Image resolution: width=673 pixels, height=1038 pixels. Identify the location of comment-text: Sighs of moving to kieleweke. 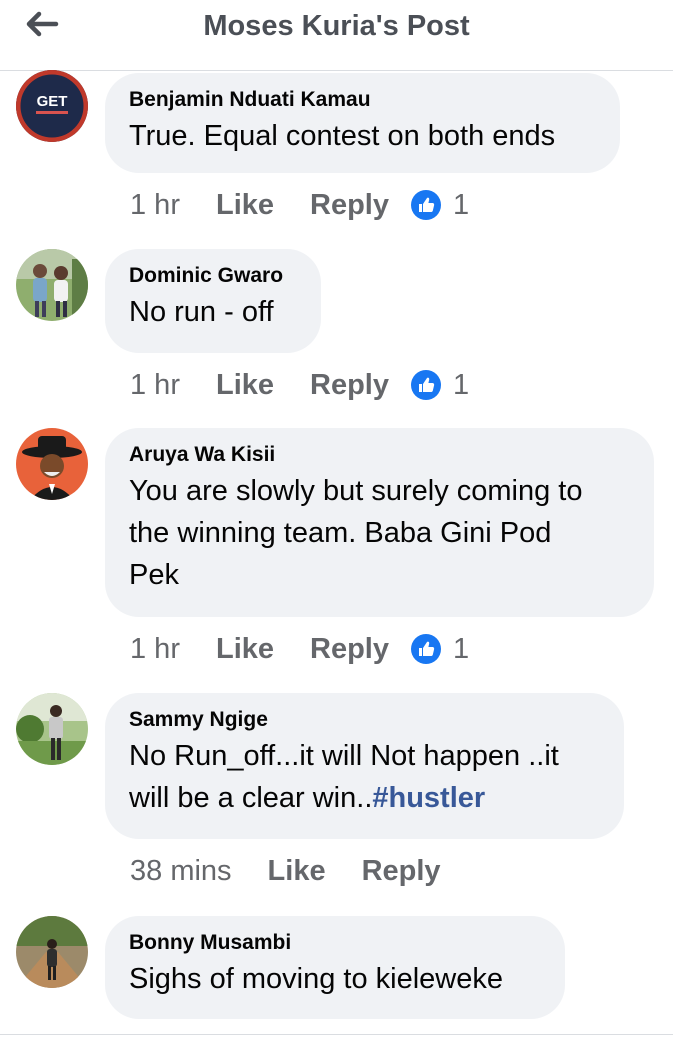
(316, 979).